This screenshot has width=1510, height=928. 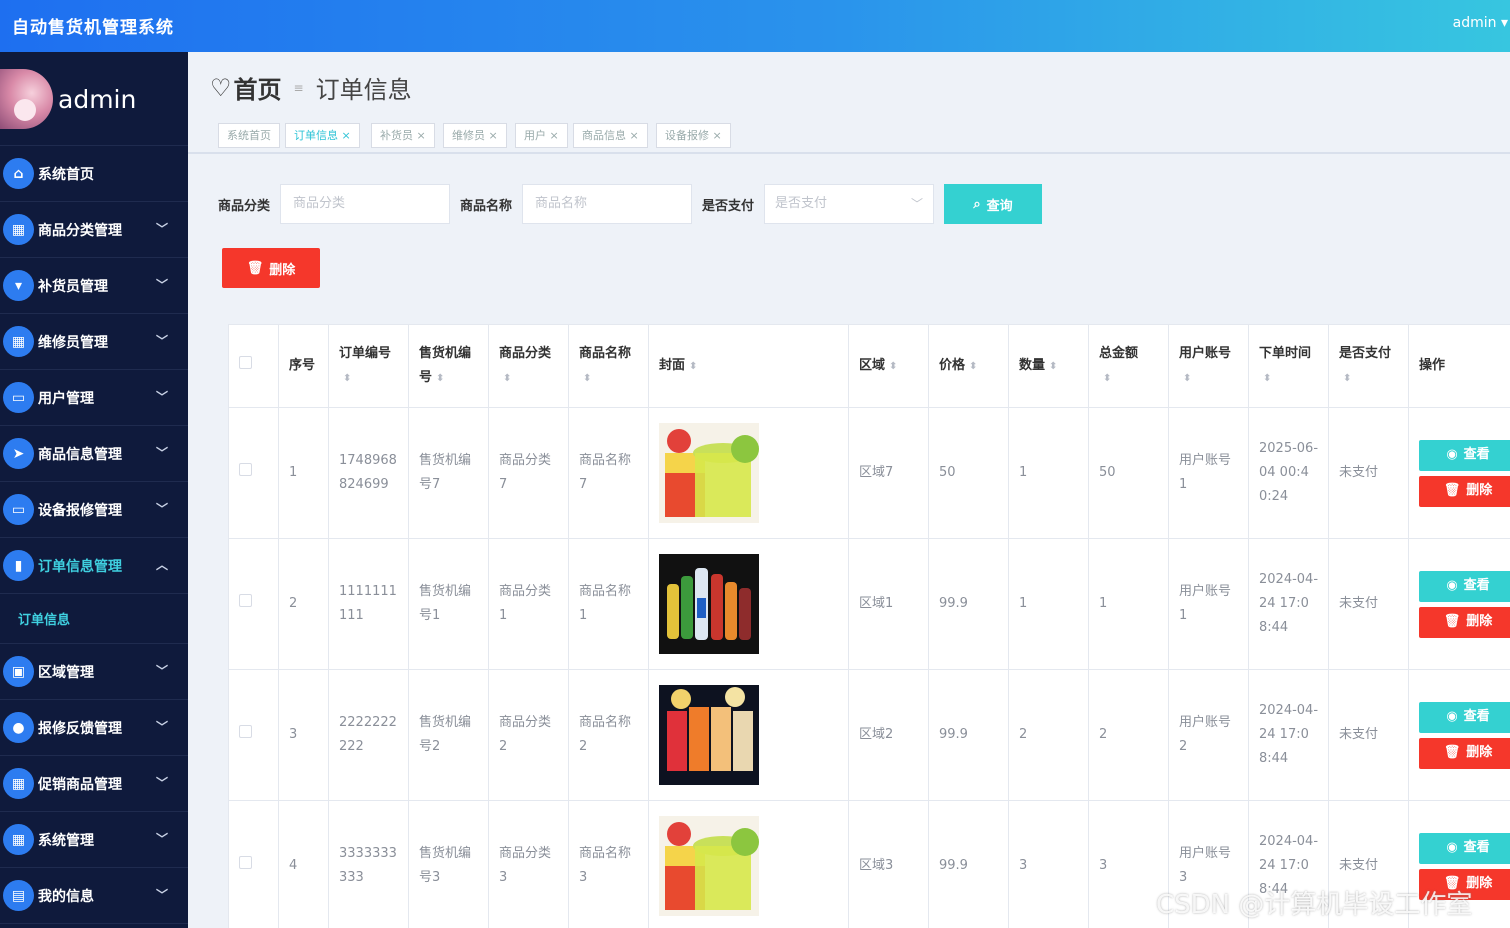 What do you see at coordinates (1048, 864) in the screenshot?
I see `cell-qty: 3` at bounding box center [1048, 864].